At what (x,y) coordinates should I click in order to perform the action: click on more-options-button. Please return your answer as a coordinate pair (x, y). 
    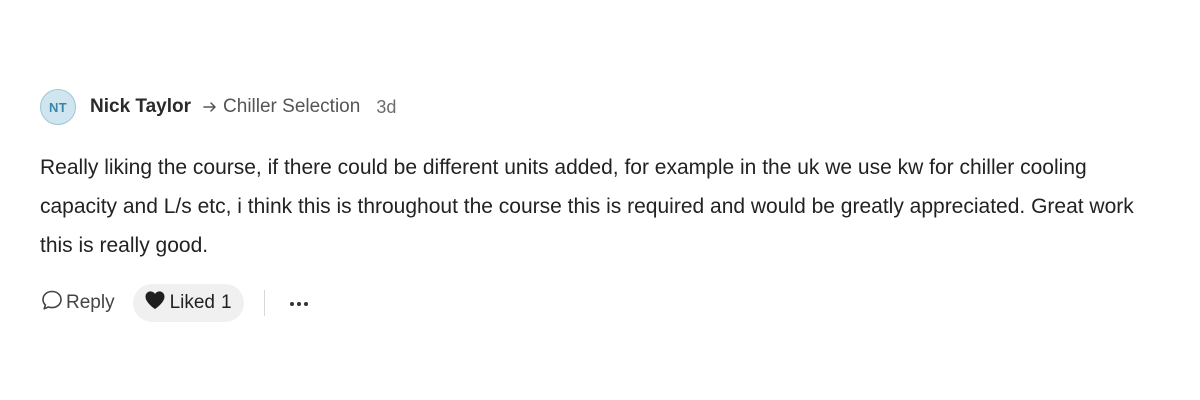
    Looking at the image, I should click on (299, 303).